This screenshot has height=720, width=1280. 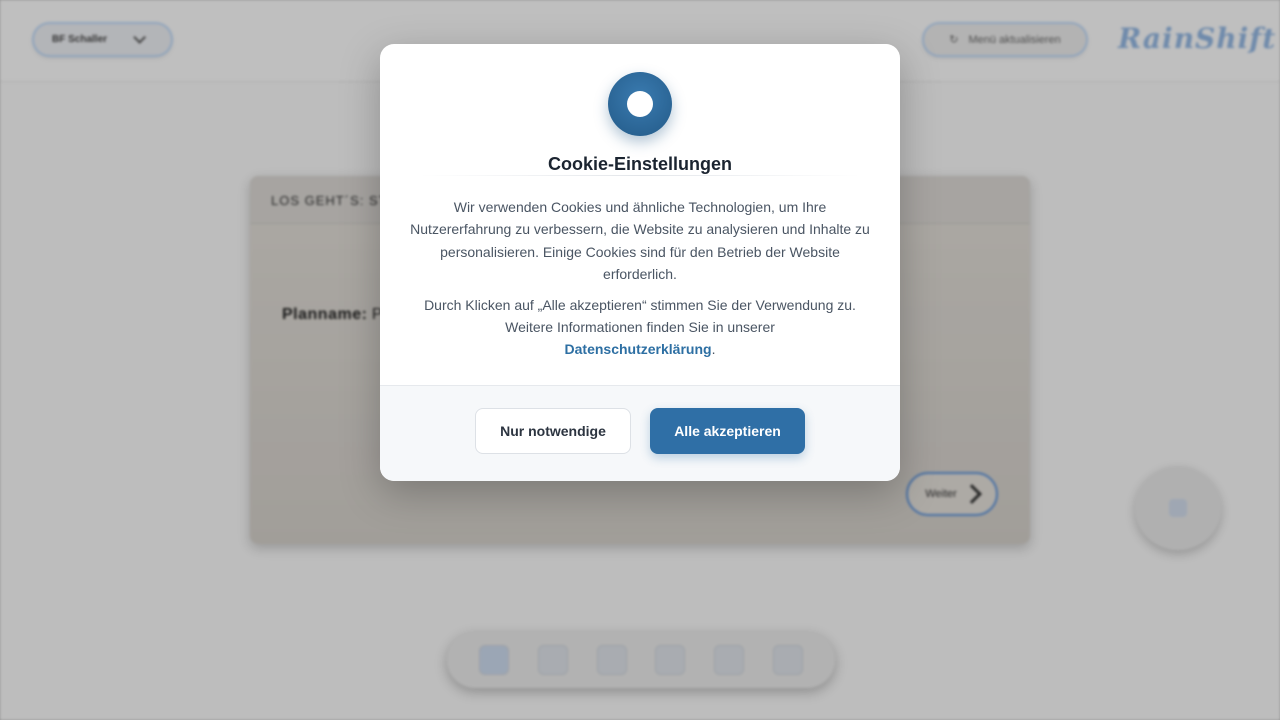 I want to click on privacy-policy-link: Datenschutzerklärung, so click(x=638, y=349).